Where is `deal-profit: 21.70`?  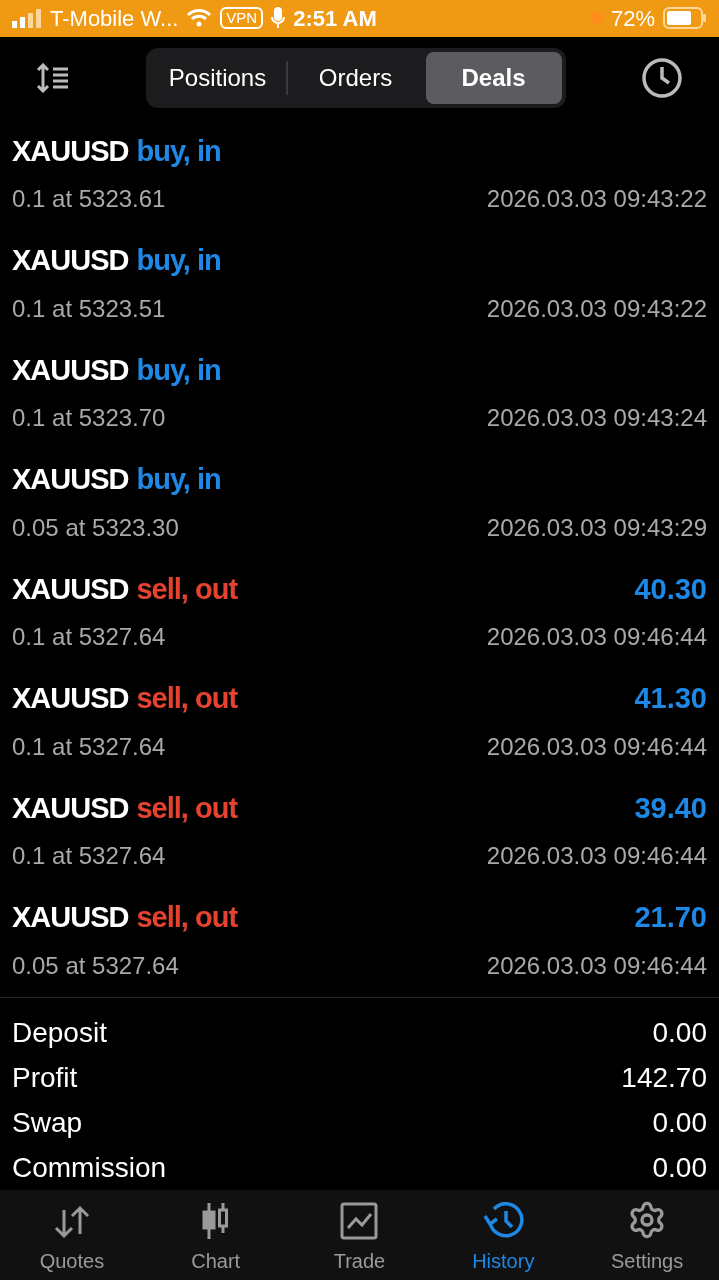 deal-profit: 21.70 is located at coordinates (670, 918).